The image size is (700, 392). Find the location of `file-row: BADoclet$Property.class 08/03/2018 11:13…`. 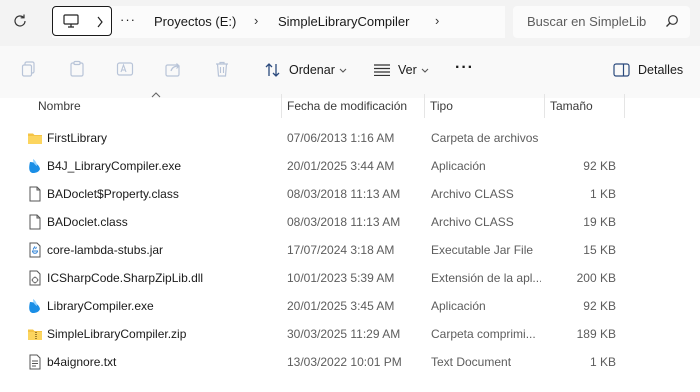

file-row: BADoclet$Property.class 08/03/2018 11:13… is located at coordinates (350, 194).